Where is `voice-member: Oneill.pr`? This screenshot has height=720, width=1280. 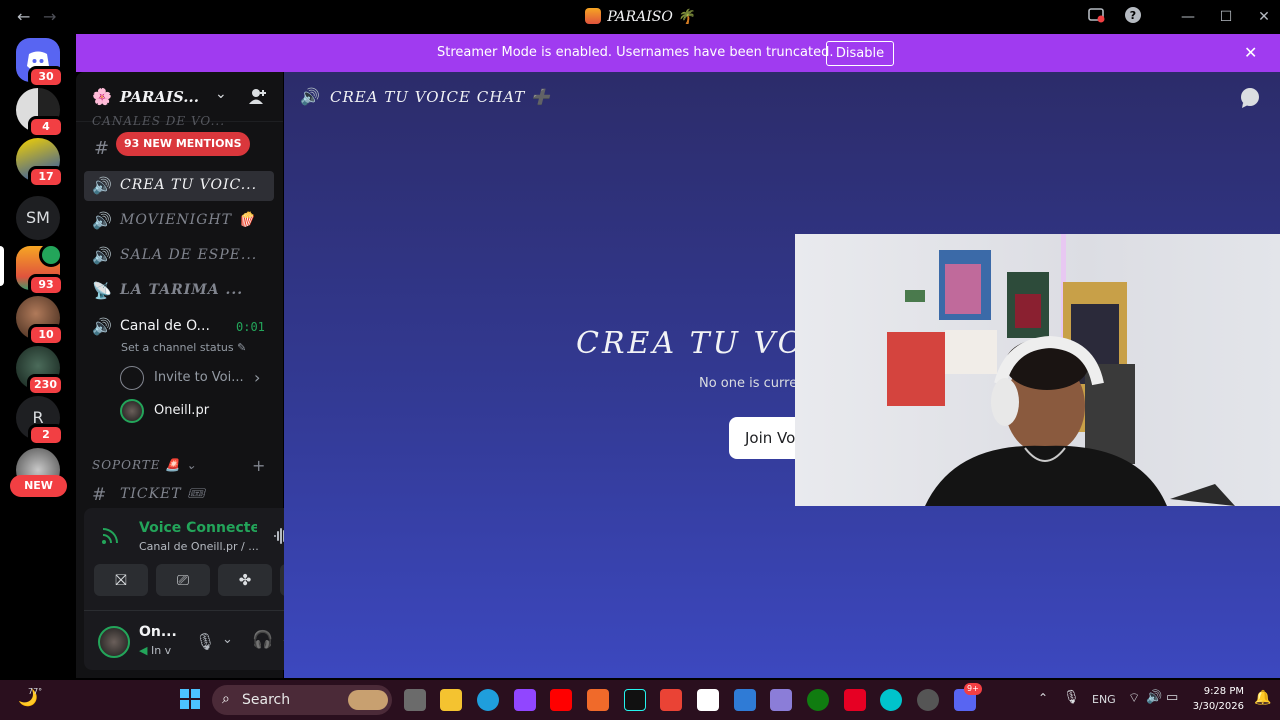 voice-member: Oneill.pr is located at coordinates (195, 411).